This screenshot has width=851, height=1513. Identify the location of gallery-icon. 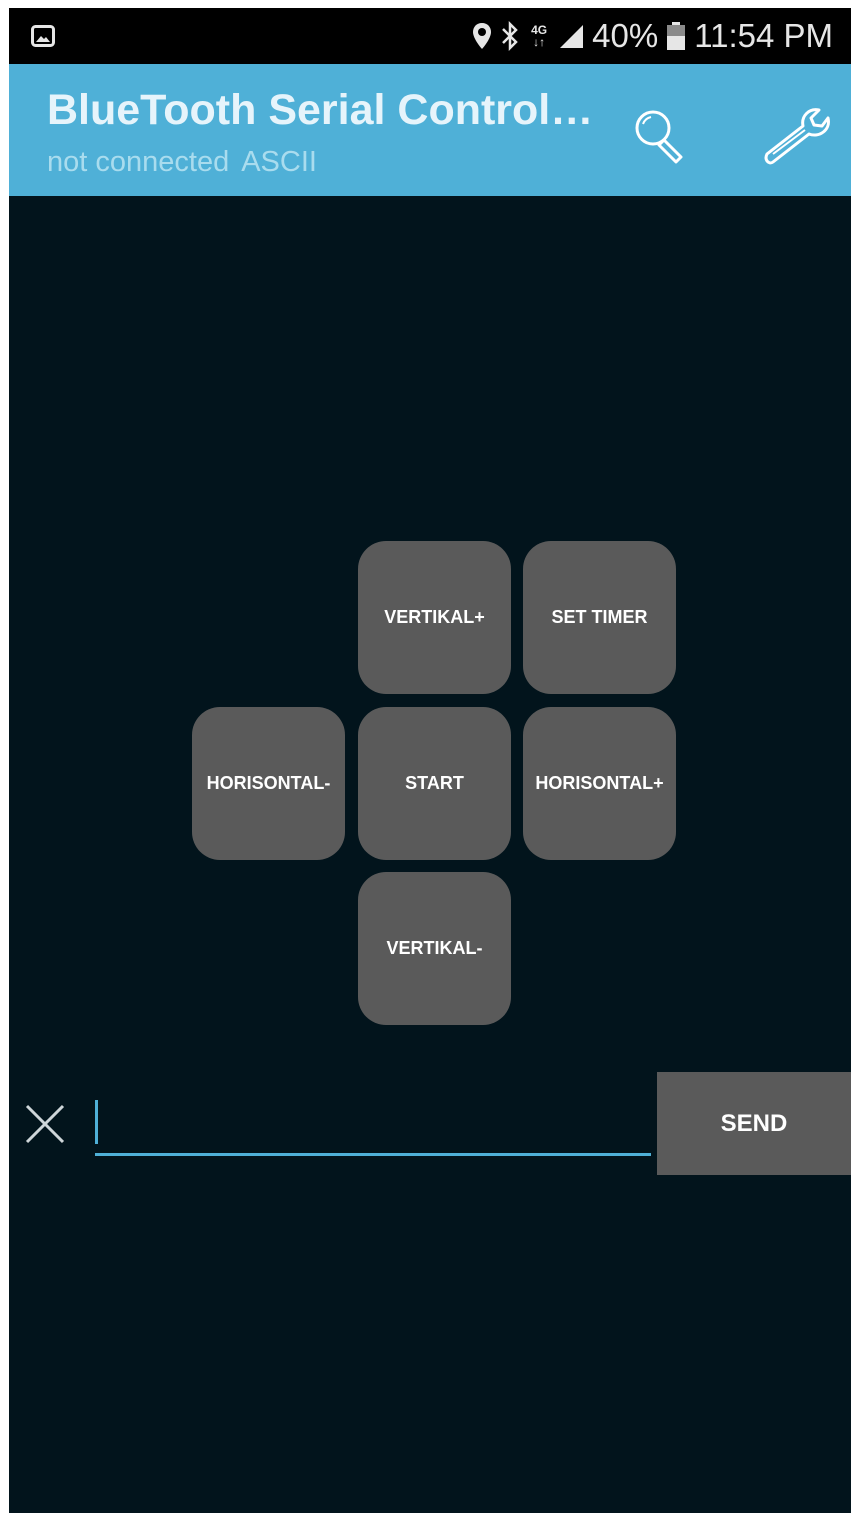
(43, 36).